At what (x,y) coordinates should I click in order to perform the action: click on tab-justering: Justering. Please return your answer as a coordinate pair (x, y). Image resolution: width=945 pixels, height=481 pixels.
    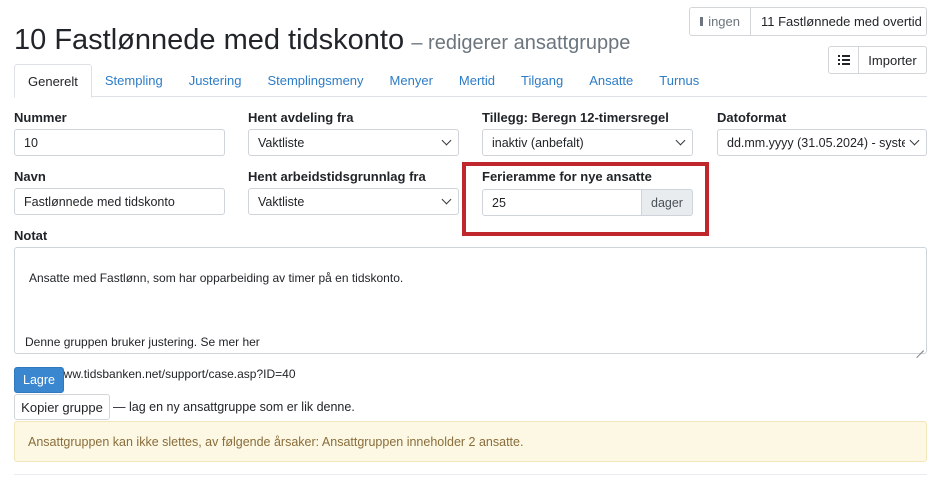
    Looking at the image, I should click on (215, 80).